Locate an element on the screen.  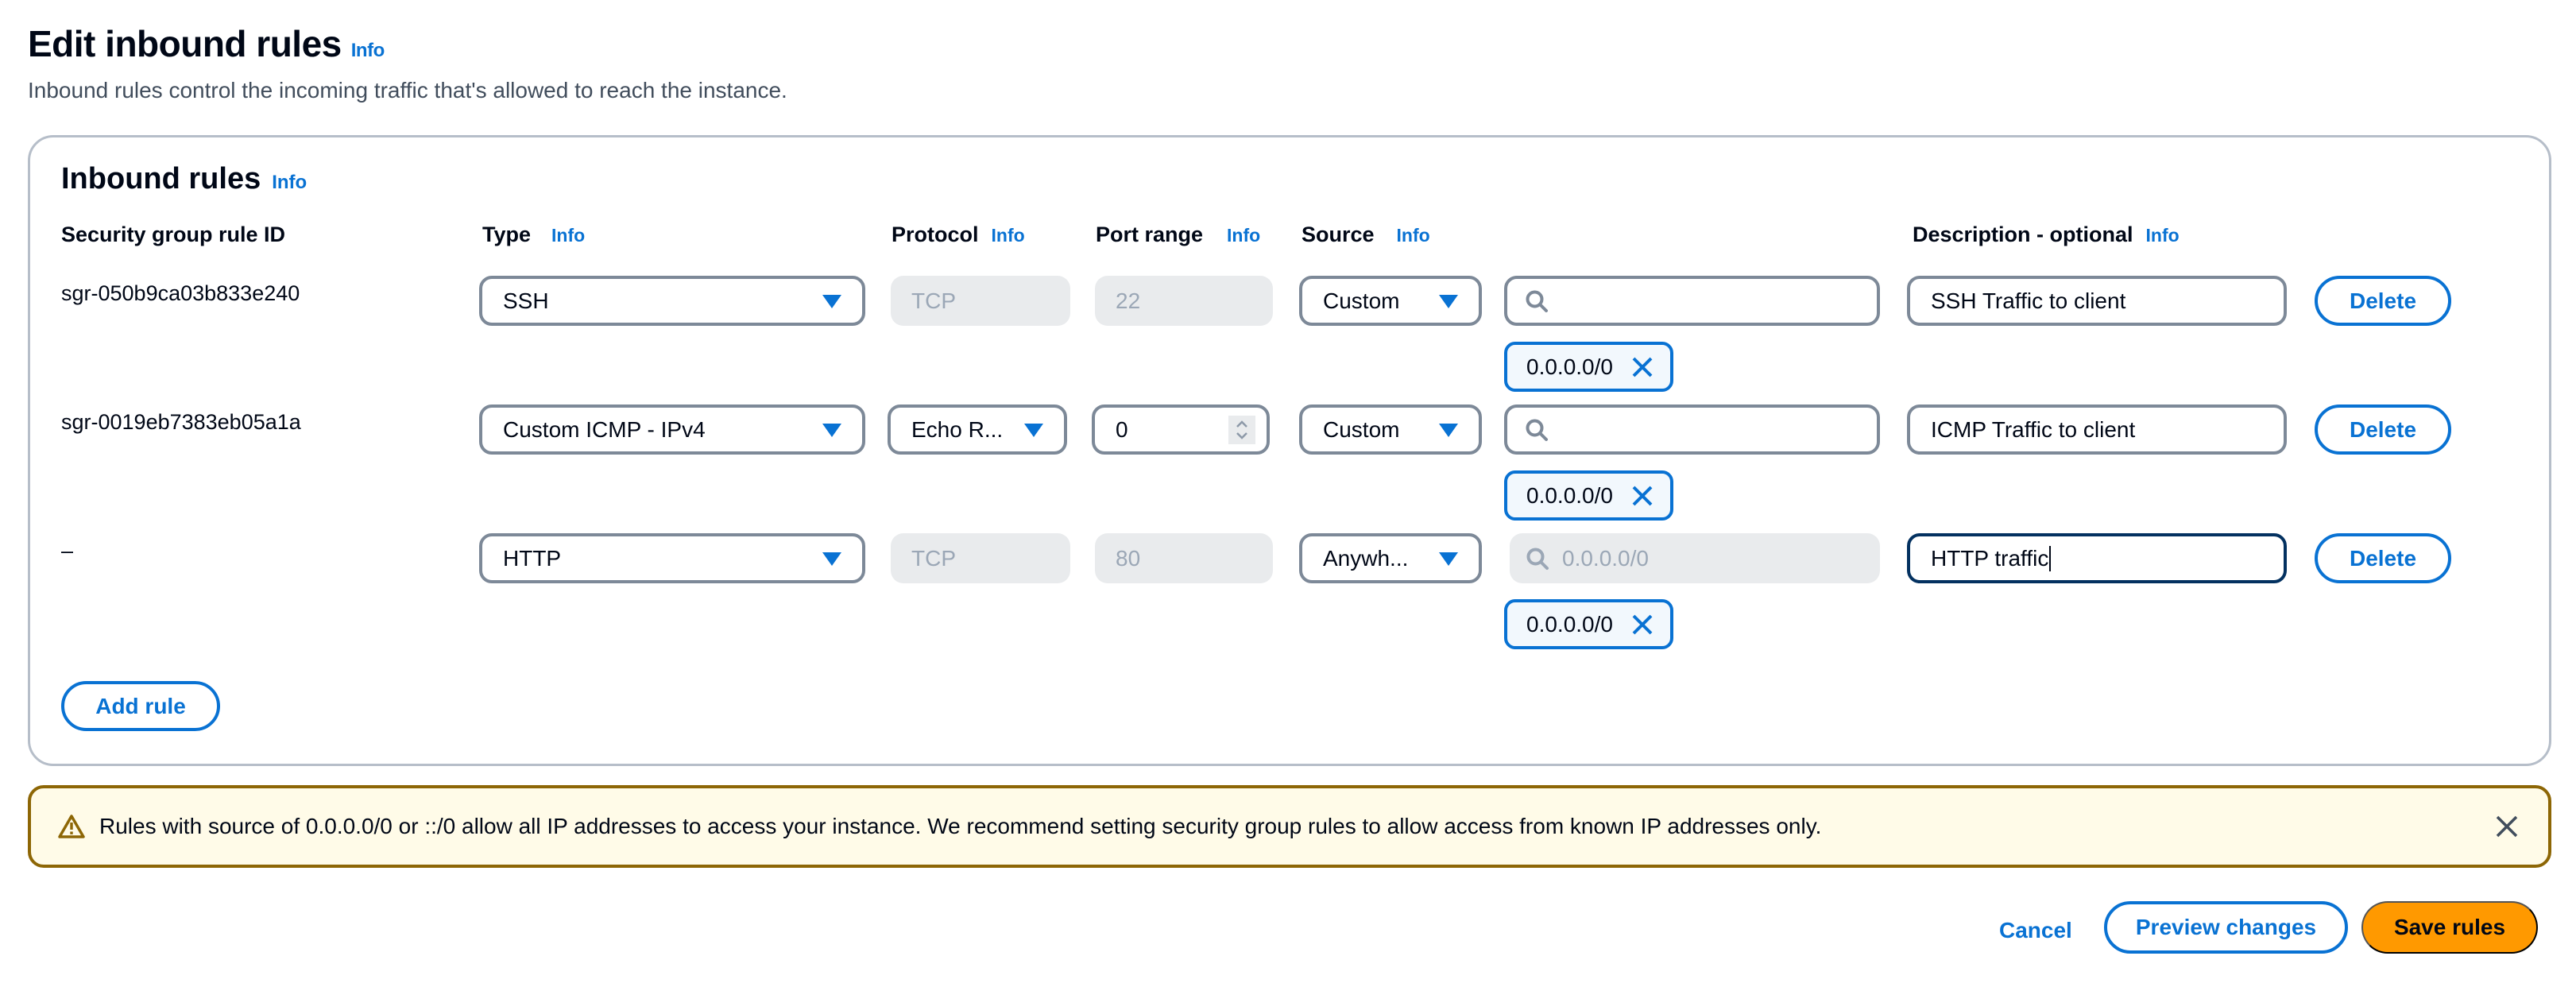
page-info-link: Info is located at coordinates (368, 50).